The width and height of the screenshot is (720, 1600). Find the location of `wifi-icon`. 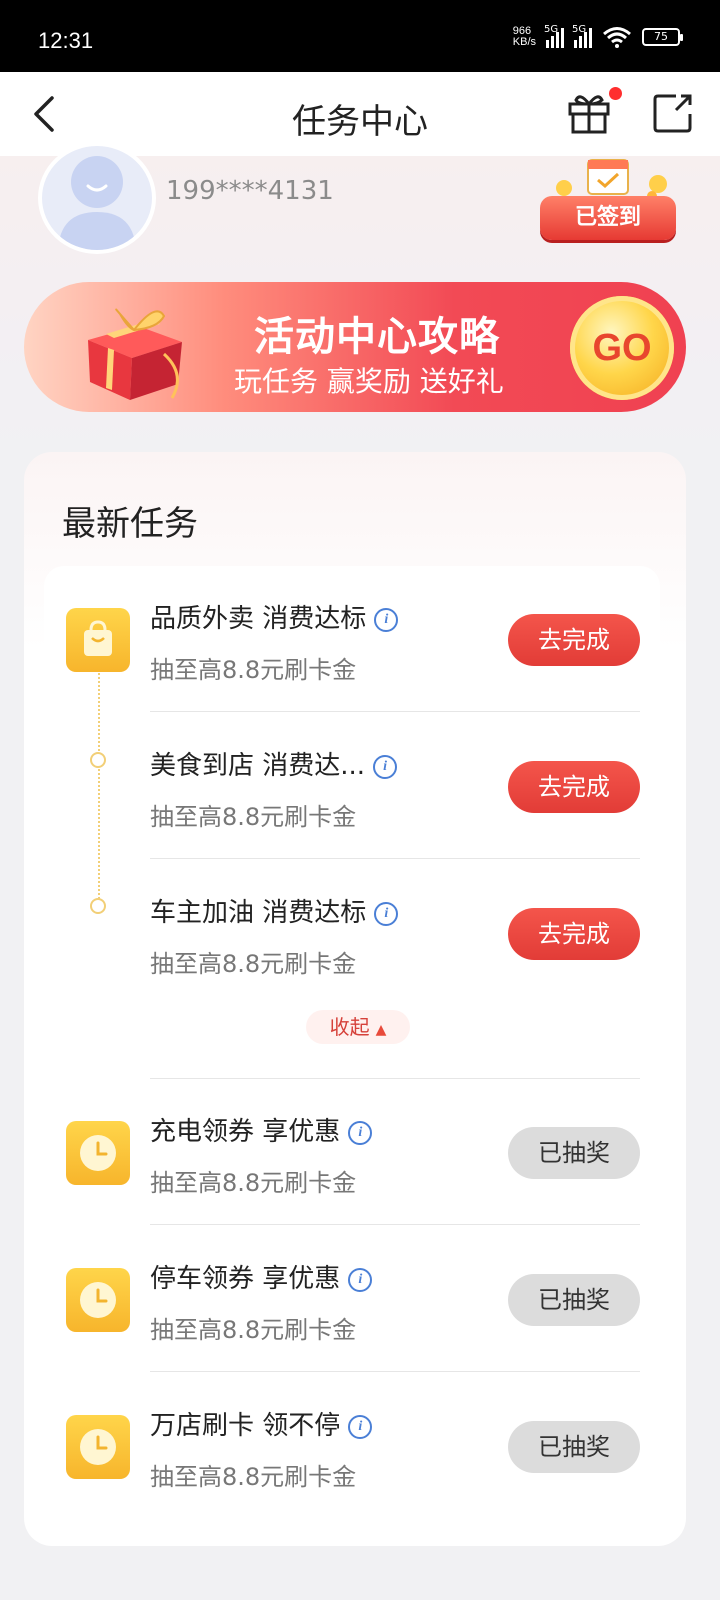

wifi-icon is located at coordinates (617, 37).